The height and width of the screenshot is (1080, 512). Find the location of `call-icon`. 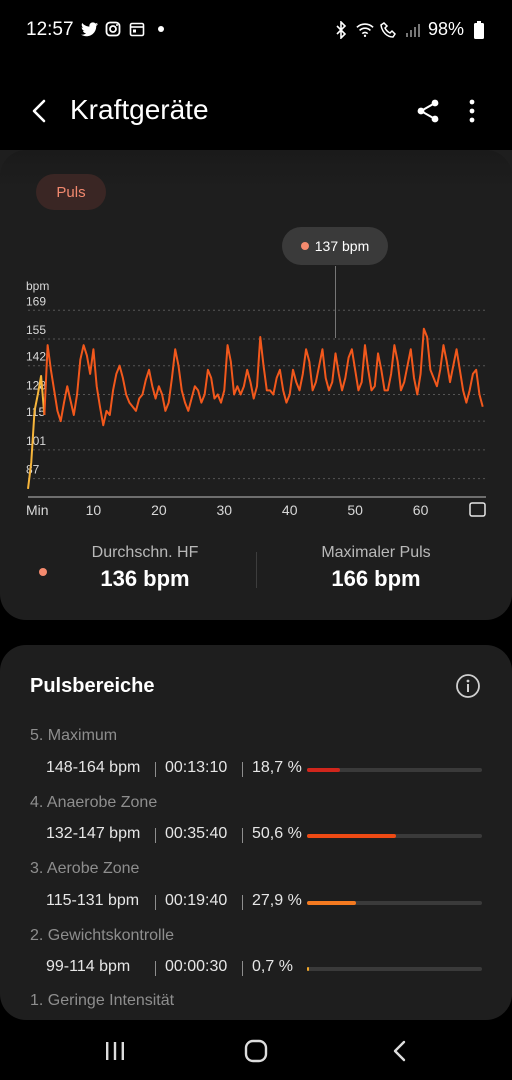

call-icon is located at coordinates (389, 30).